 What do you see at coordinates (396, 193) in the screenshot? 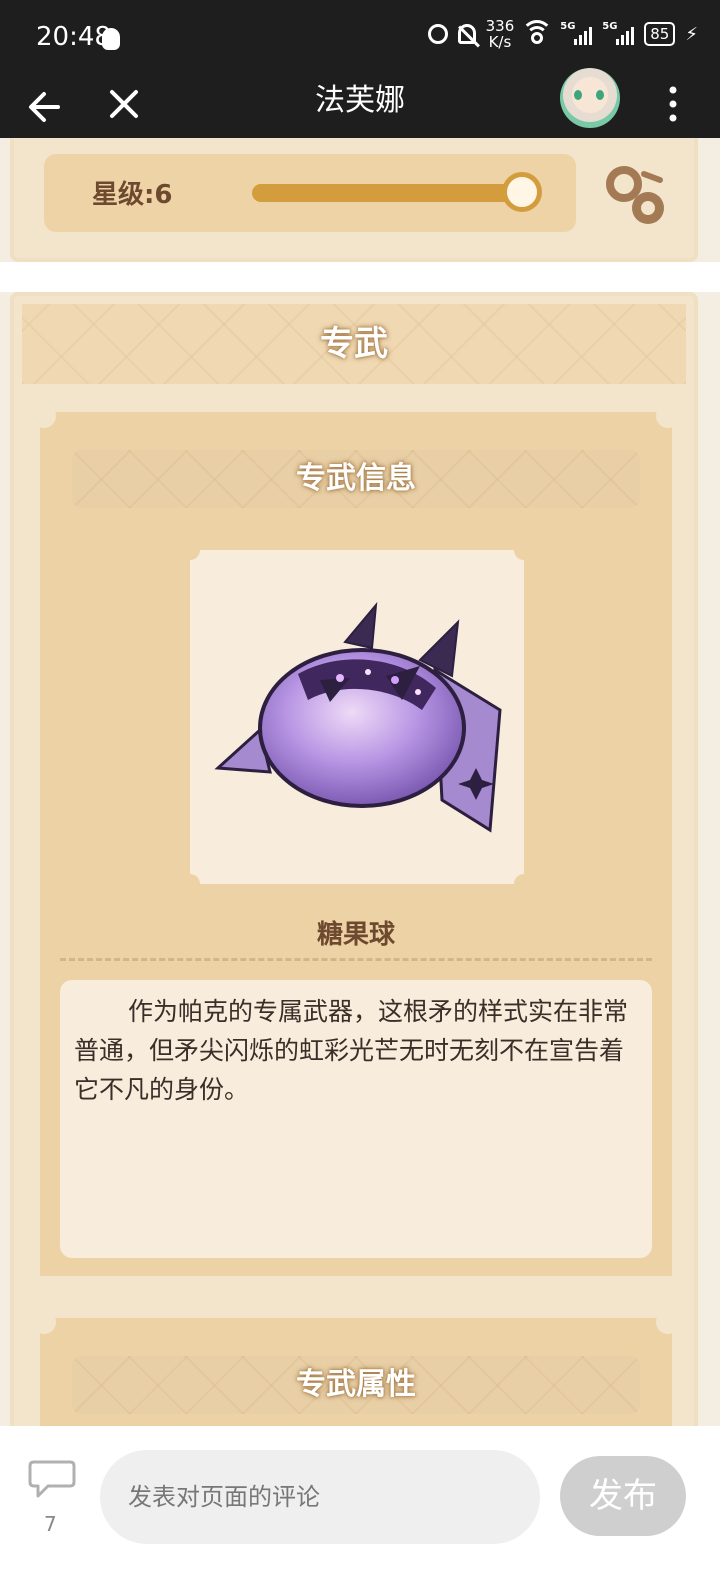
I see `star-level-slider-track` at bounding box center [396, 193].